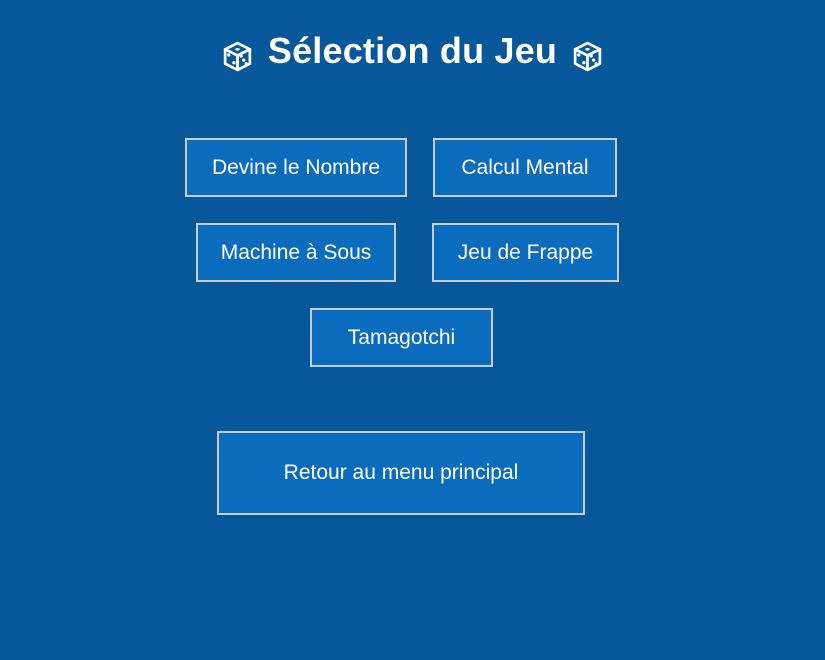 The image size is (825, 660). What do you see at coordinates (401, 473) in the screenshot?
I see `back-to-main-menu-button: Retour au menu principal` at bounding box center [401, 473].